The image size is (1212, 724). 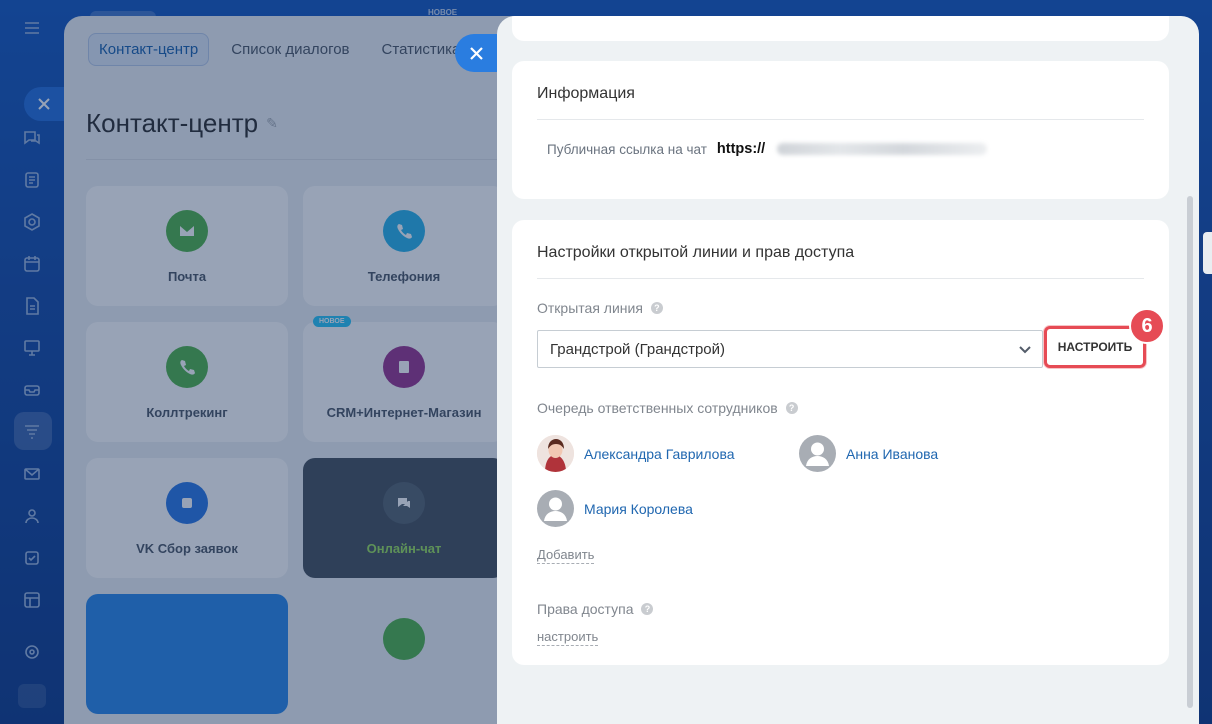 What do you see at coordinates (32, 516) in the screenshot?
I see `users-icon` at bounding box center [32, 516].